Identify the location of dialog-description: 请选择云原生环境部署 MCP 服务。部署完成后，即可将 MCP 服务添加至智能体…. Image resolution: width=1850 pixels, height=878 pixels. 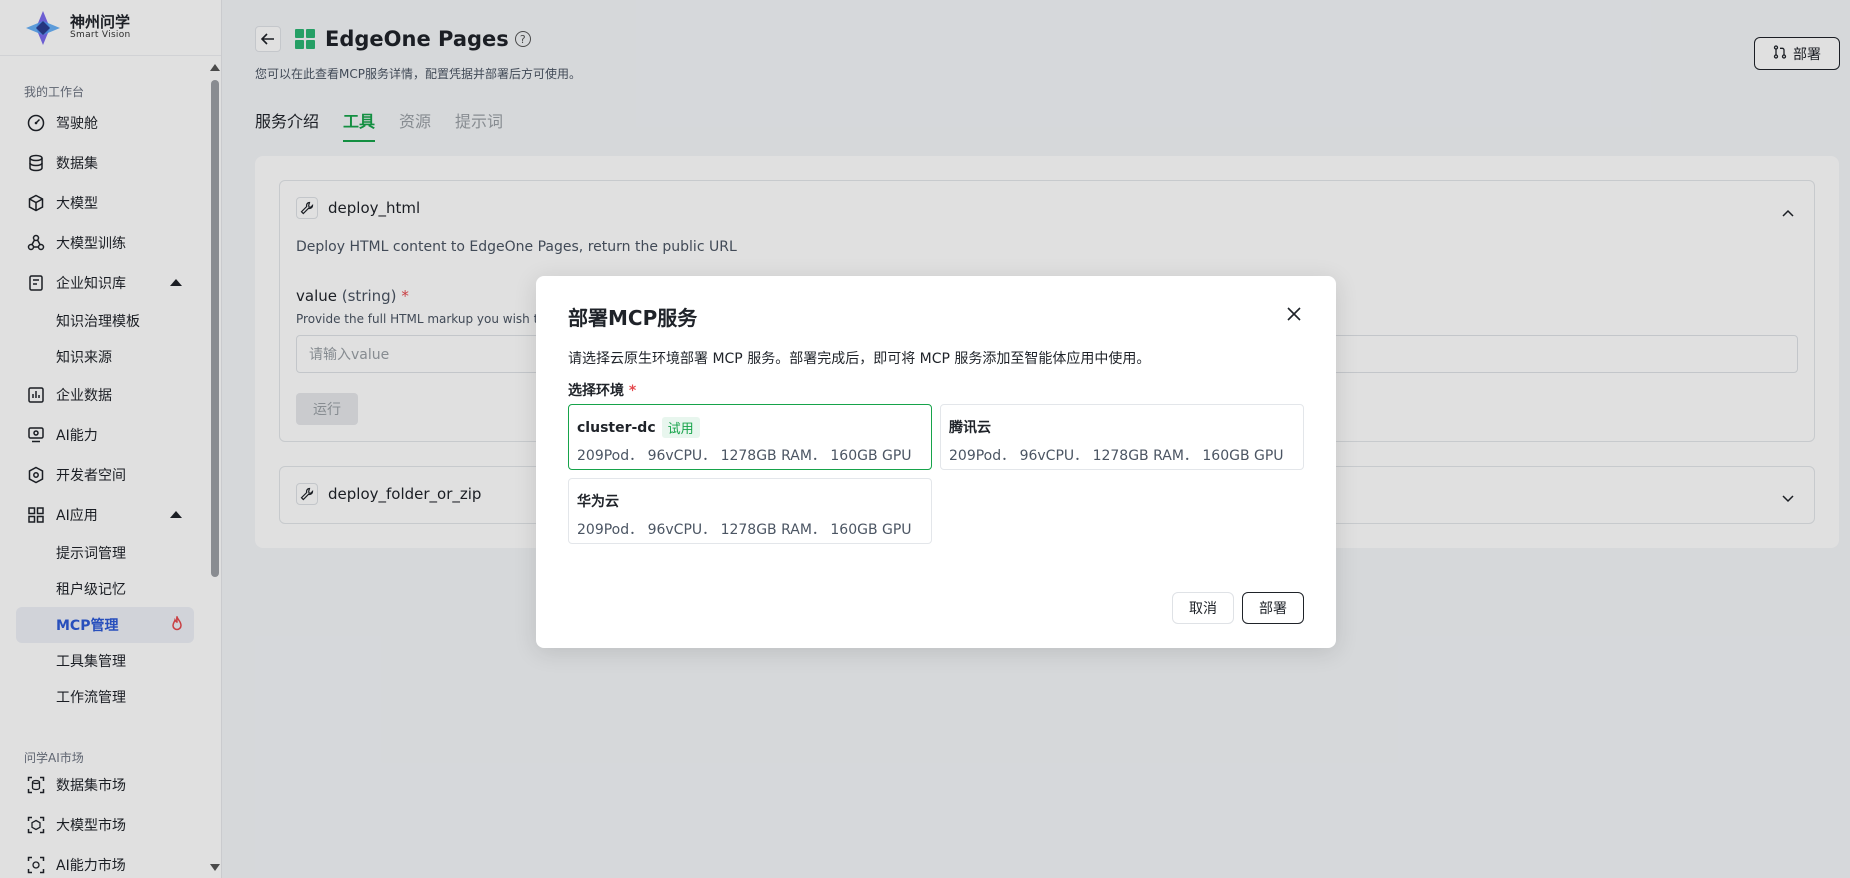
(859, 359).